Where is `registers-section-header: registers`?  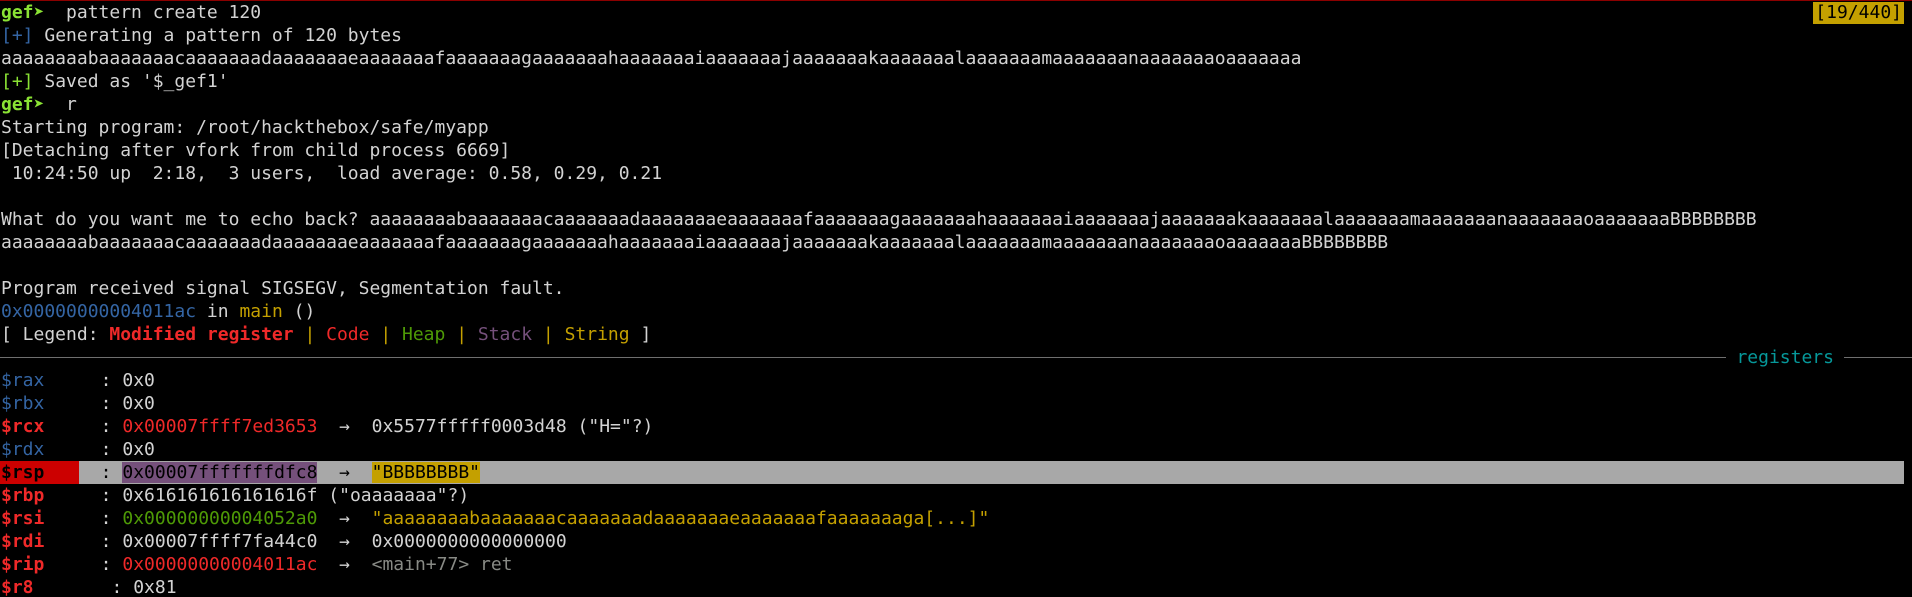
registers-section-header: registers is located at coordinates (956, 357).